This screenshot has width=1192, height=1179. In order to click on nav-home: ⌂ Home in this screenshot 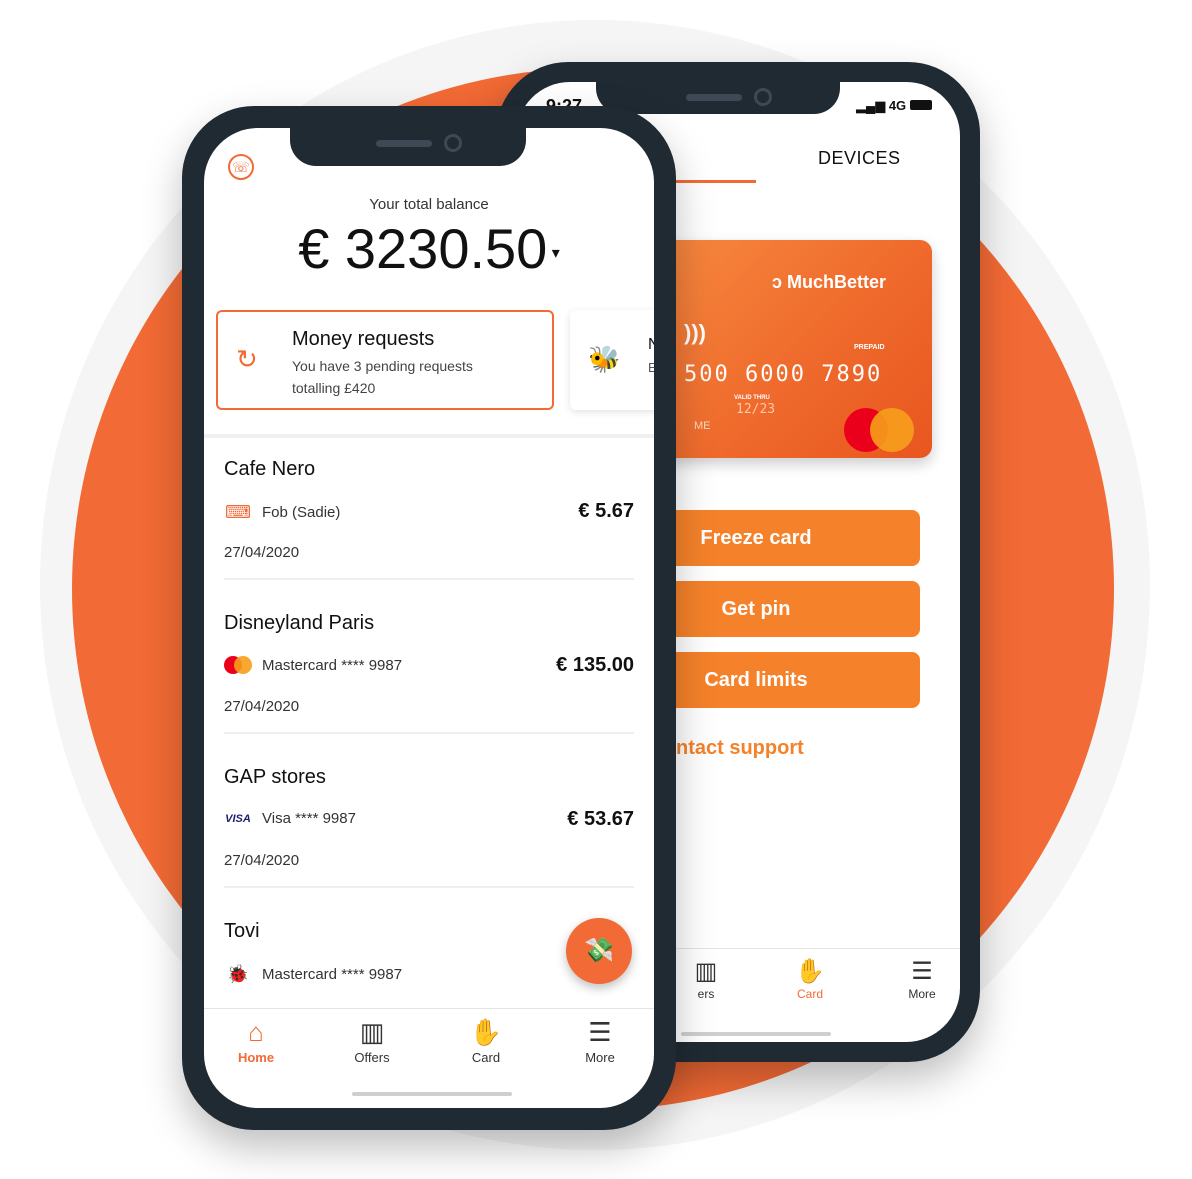, I will do `click(256, 1040)`.